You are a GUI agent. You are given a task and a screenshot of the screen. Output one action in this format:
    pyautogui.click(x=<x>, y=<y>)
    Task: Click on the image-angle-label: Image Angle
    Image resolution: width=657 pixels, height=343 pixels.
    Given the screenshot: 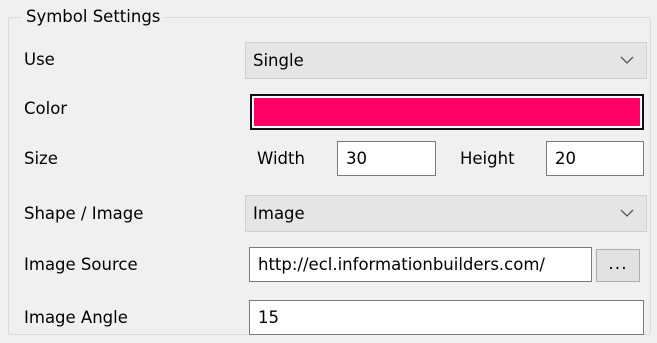 What is the action you would take?
    pyautogui.click(x=76, y=317)
    